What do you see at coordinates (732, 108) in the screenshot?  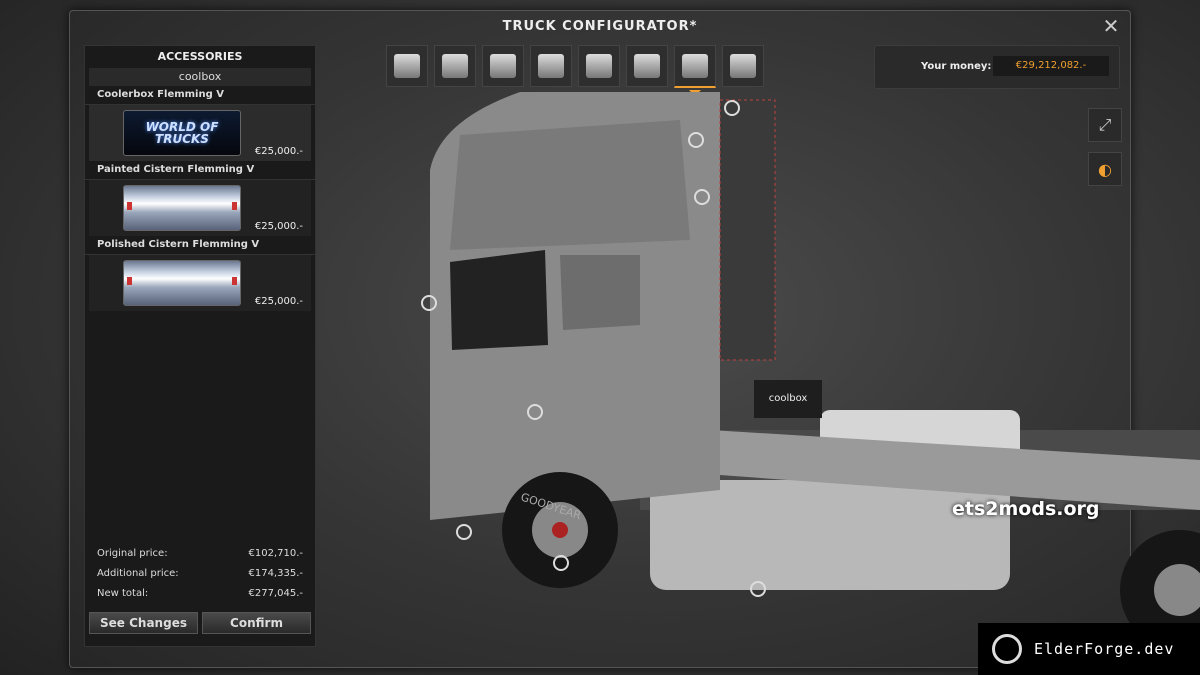 I see `hotspot-roof` at bounding box center [732, 108].